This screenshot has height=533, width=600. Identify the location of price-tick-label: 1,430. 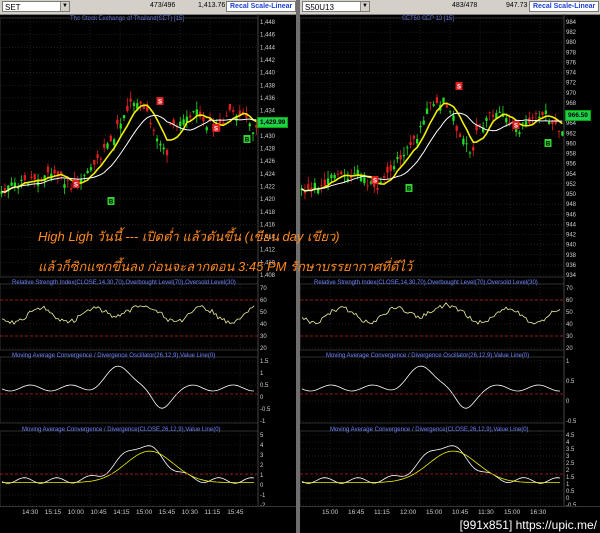
(268, 137).